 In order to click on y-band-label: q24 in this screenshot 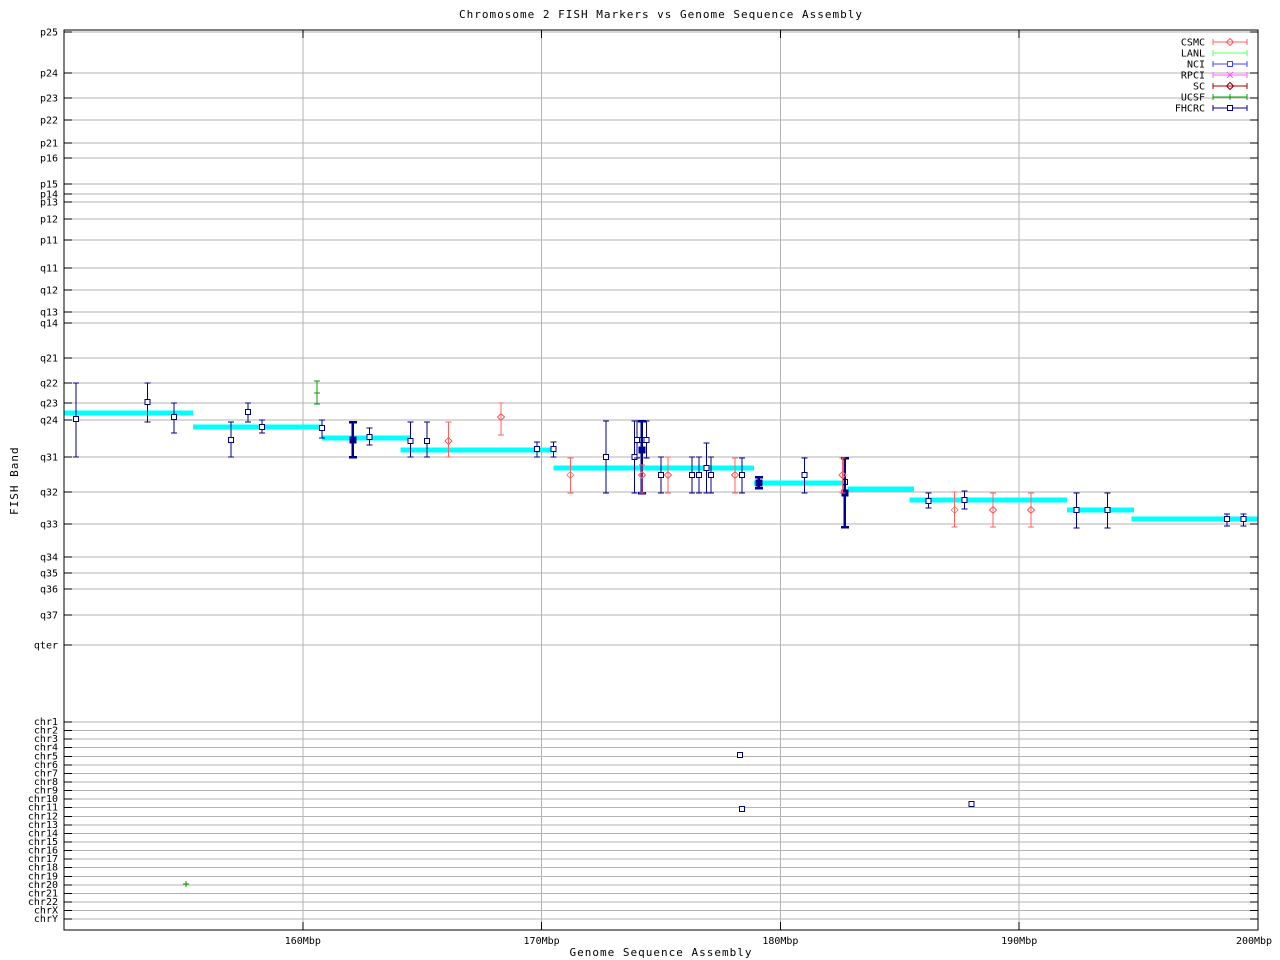, I will do `click(49, 421)`.